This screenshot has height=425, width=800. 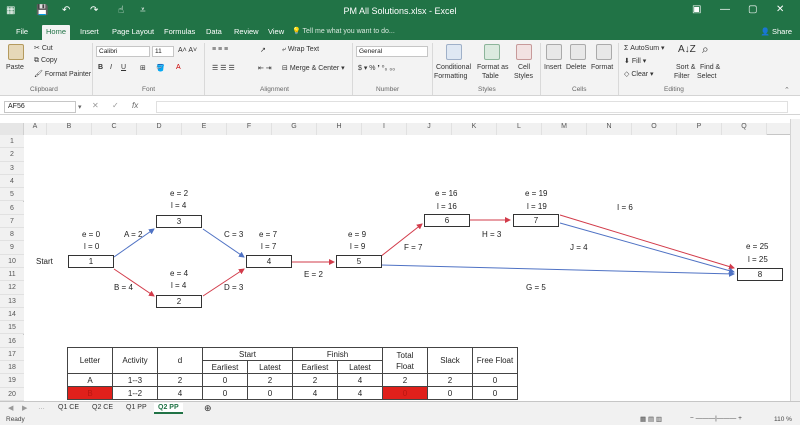 I want to click on search-icon: ⌕, so click(x=705, y=49).